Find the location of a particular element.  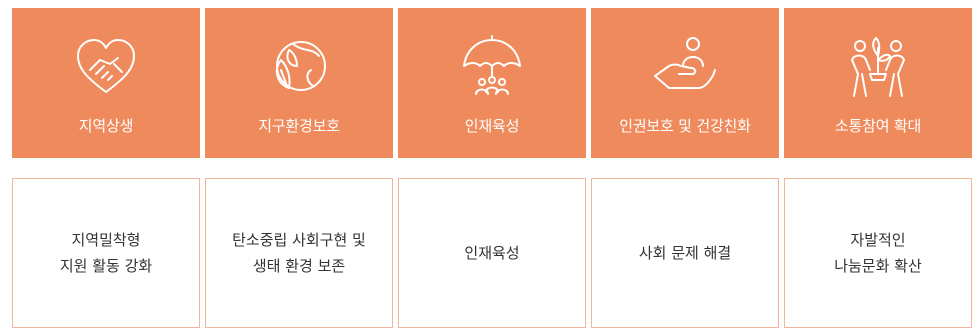

tile-earth-protection: 지구환경보호 is located at coordinates (299, 83).